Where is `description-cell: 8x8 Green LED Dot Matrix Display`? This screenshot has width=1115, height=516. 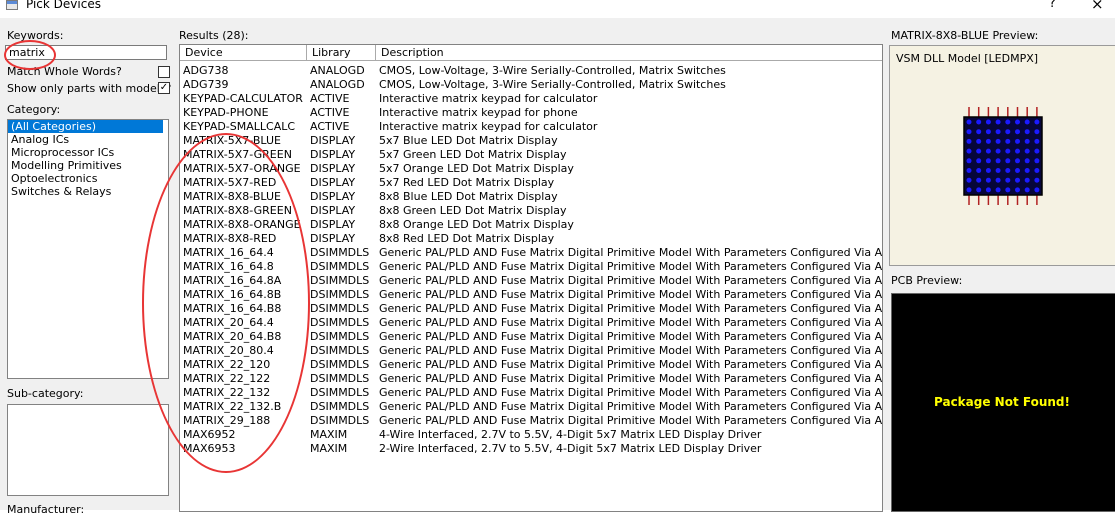 description-cell: 8x8 Green LED Dot Matrix Display is located at coordinates (473, 210).